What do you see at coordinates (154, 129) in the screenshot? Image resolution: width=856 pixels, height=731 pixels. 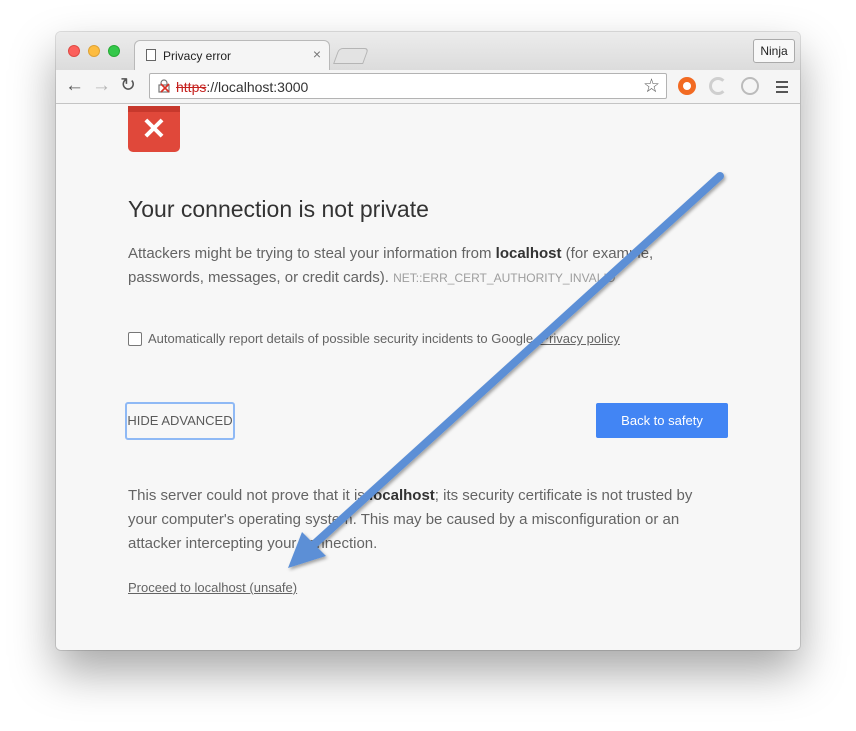 I see `broken-lock-error-icon: ✕` at bounding box center [154, 129].